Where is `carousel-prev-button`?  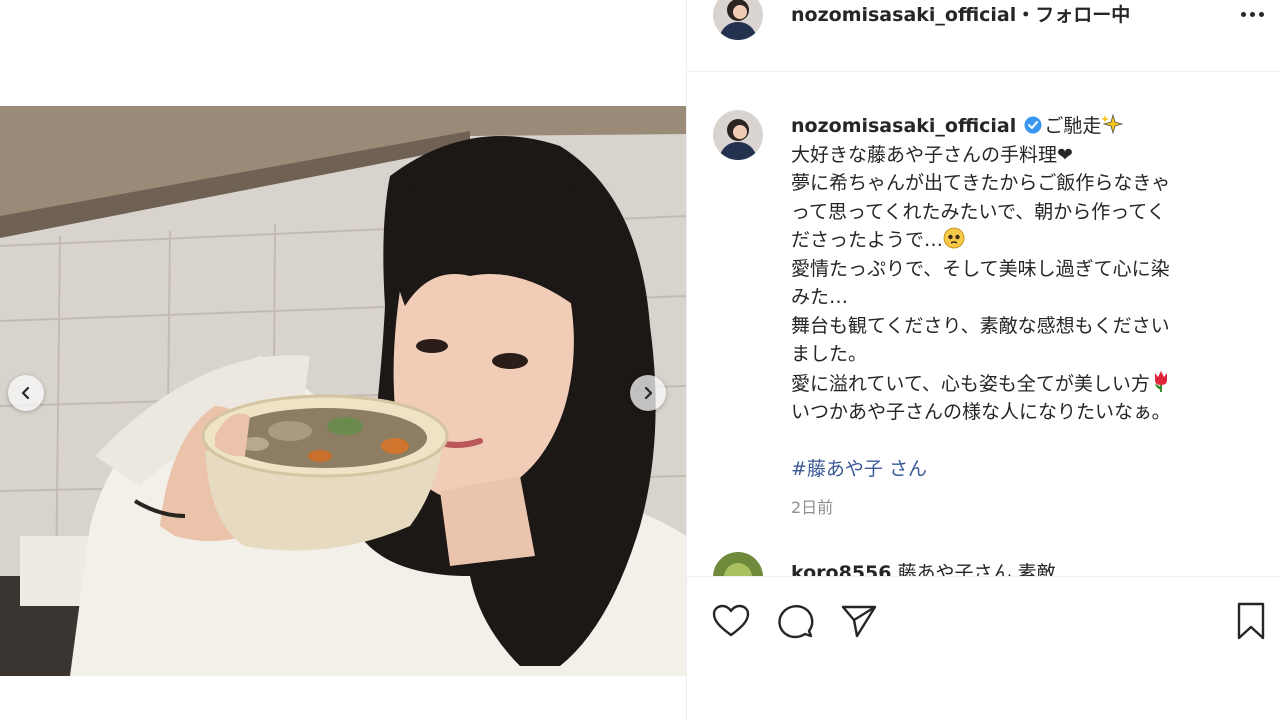 carousel-prev-button is located at coordinates (26, 393).